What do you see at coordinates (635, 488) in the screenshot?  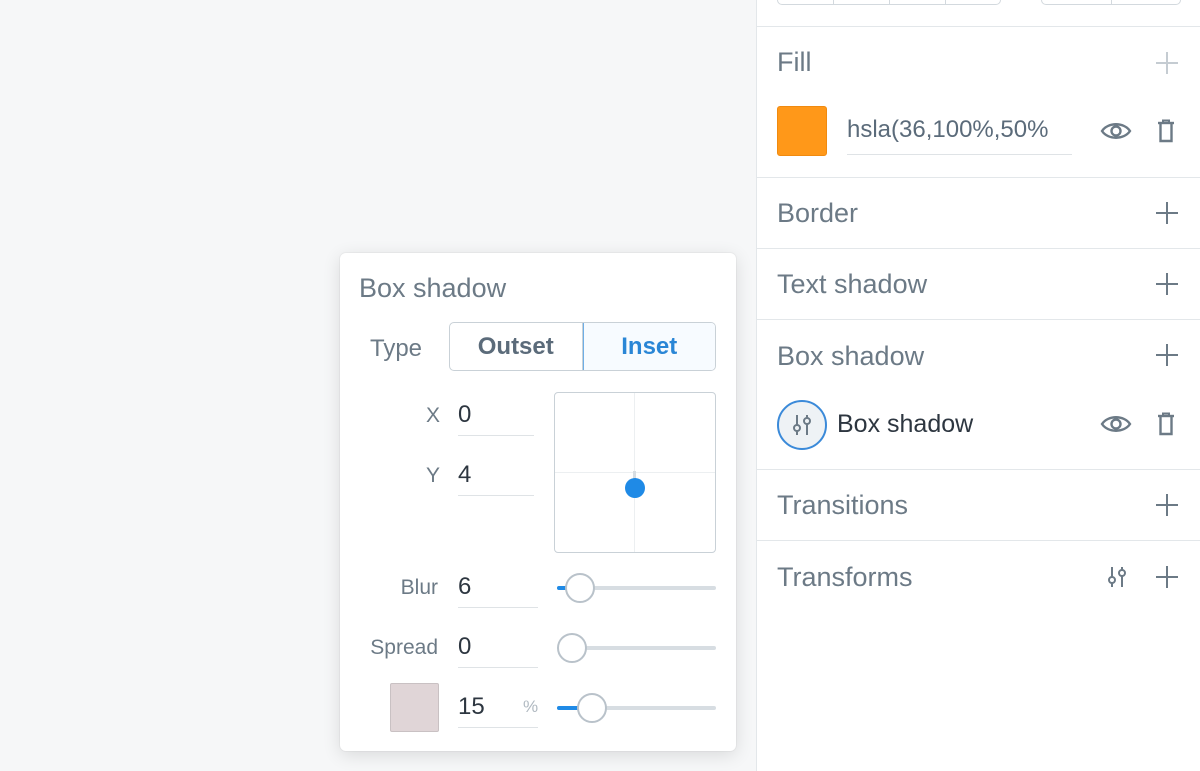 I see `offset-handle` at bounding box center [635, 488].